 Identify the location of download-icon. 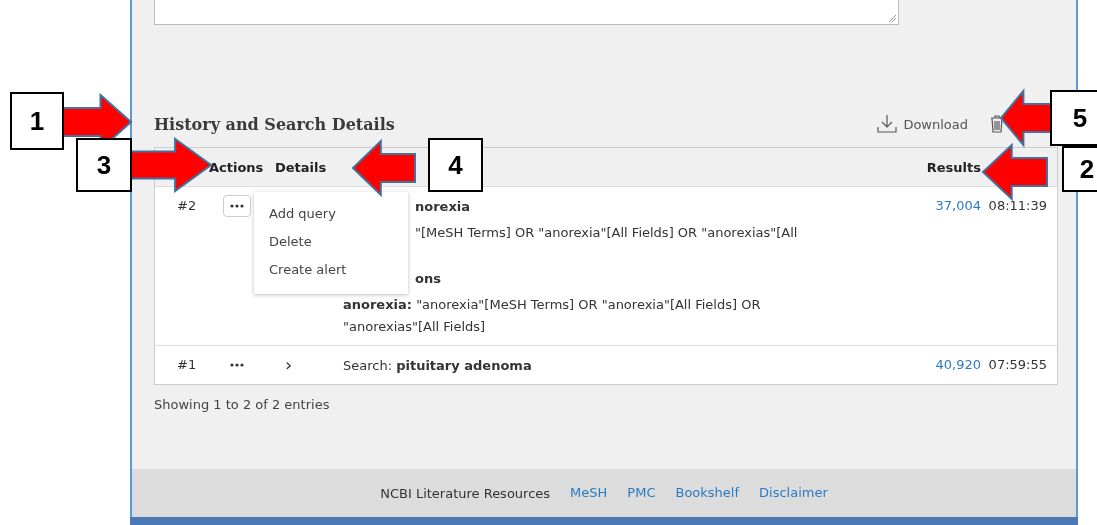
(887, 124).